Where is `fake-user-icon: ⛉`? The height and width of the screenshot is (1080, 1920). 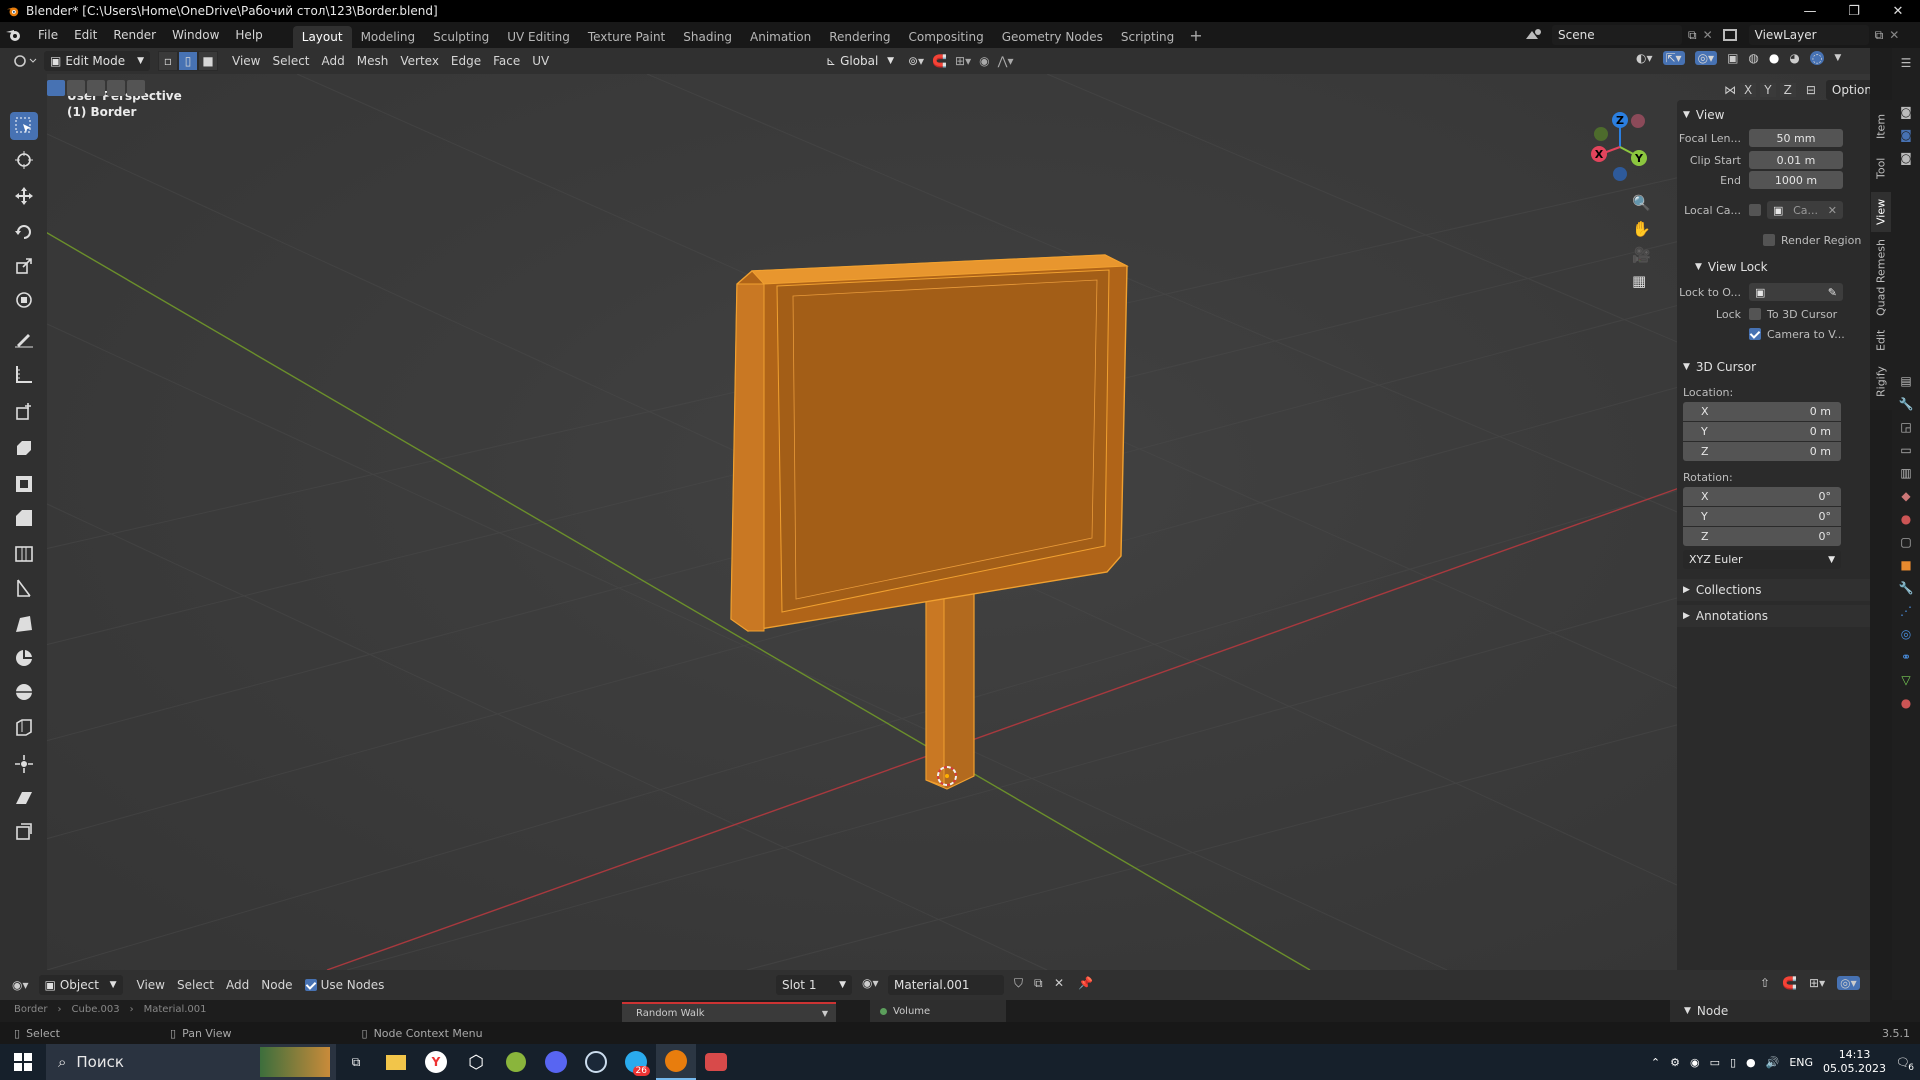 fake-user-icon: ⛉ is located at coordinates (1018, 983).